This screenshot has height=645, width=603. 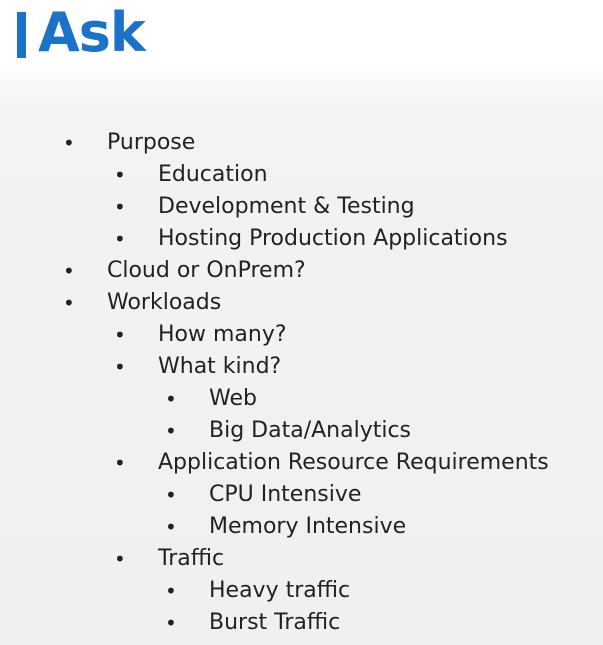 What do you see at coordinates (301, 335) in the screenshot?
I see `list-item-how-many: • How many?` at bounding box center [301, 335].